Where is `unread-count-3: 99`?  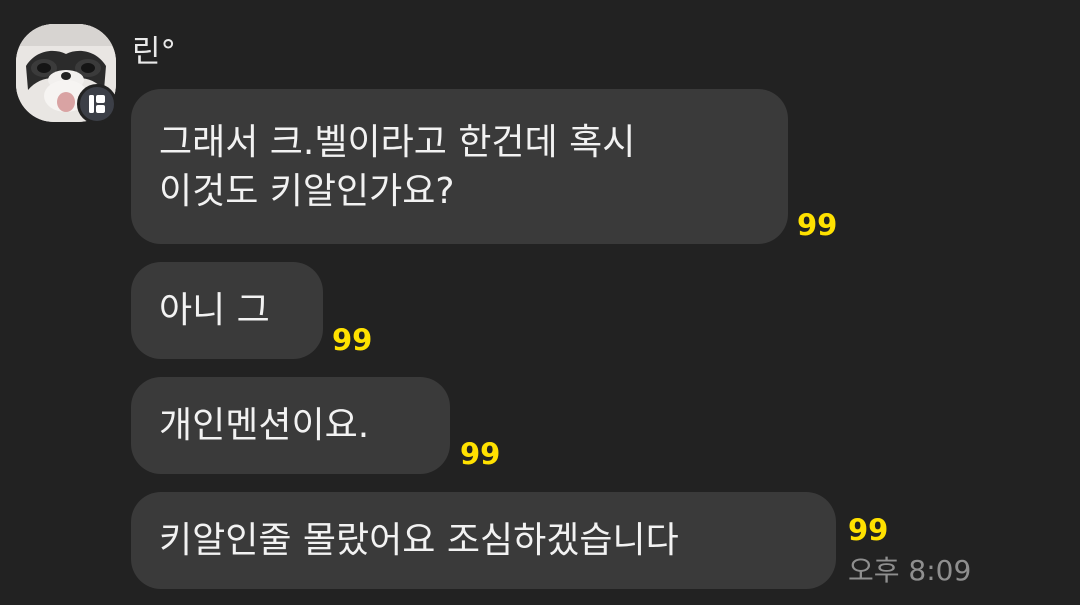 unread-count-3: 99 is located at coordinates (480, 454).